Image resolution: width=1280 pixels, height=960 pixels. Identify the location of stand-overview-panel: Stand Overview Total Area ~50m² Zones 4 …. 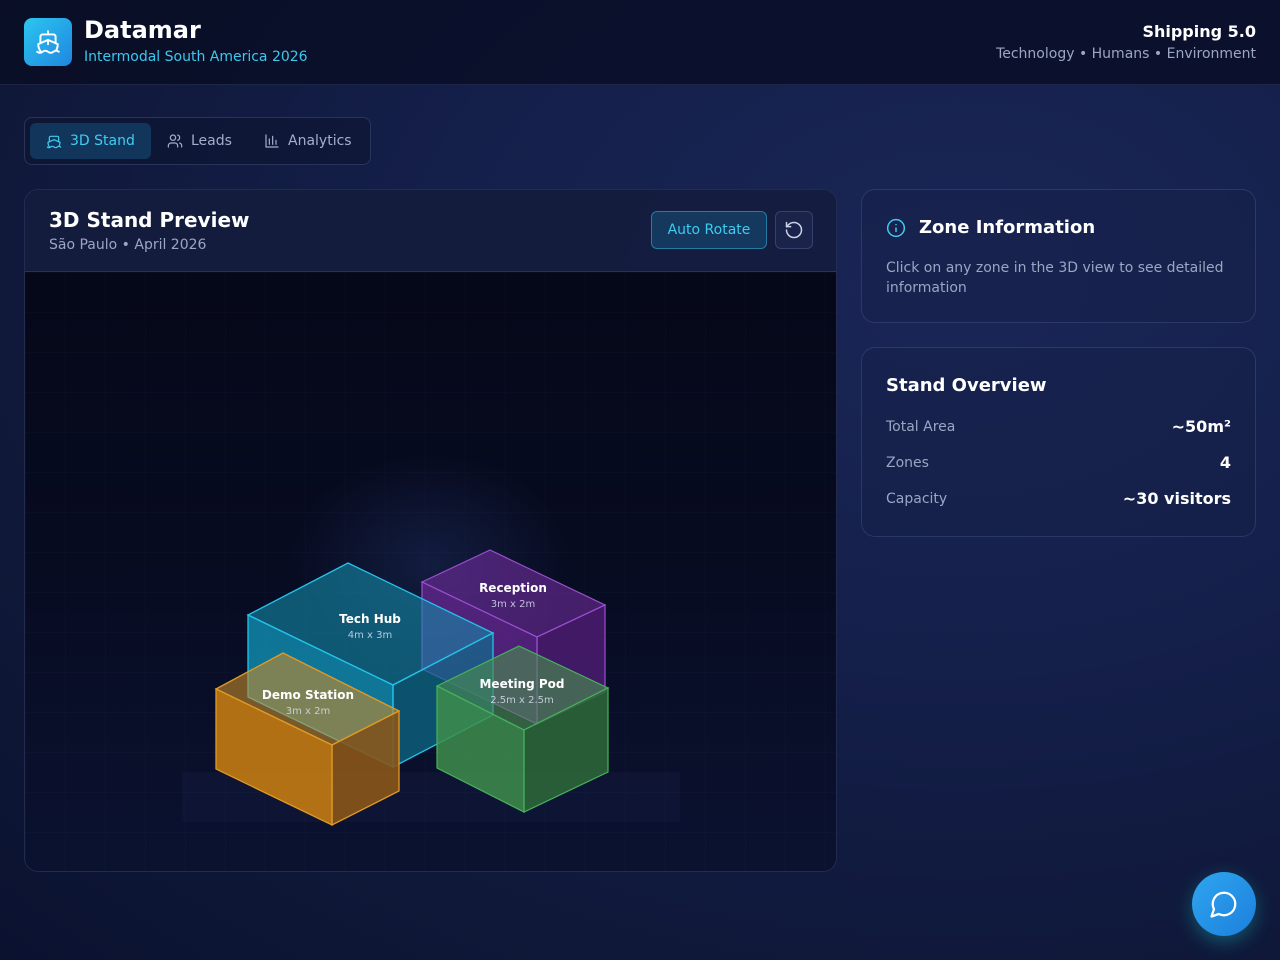
(1058, 442).